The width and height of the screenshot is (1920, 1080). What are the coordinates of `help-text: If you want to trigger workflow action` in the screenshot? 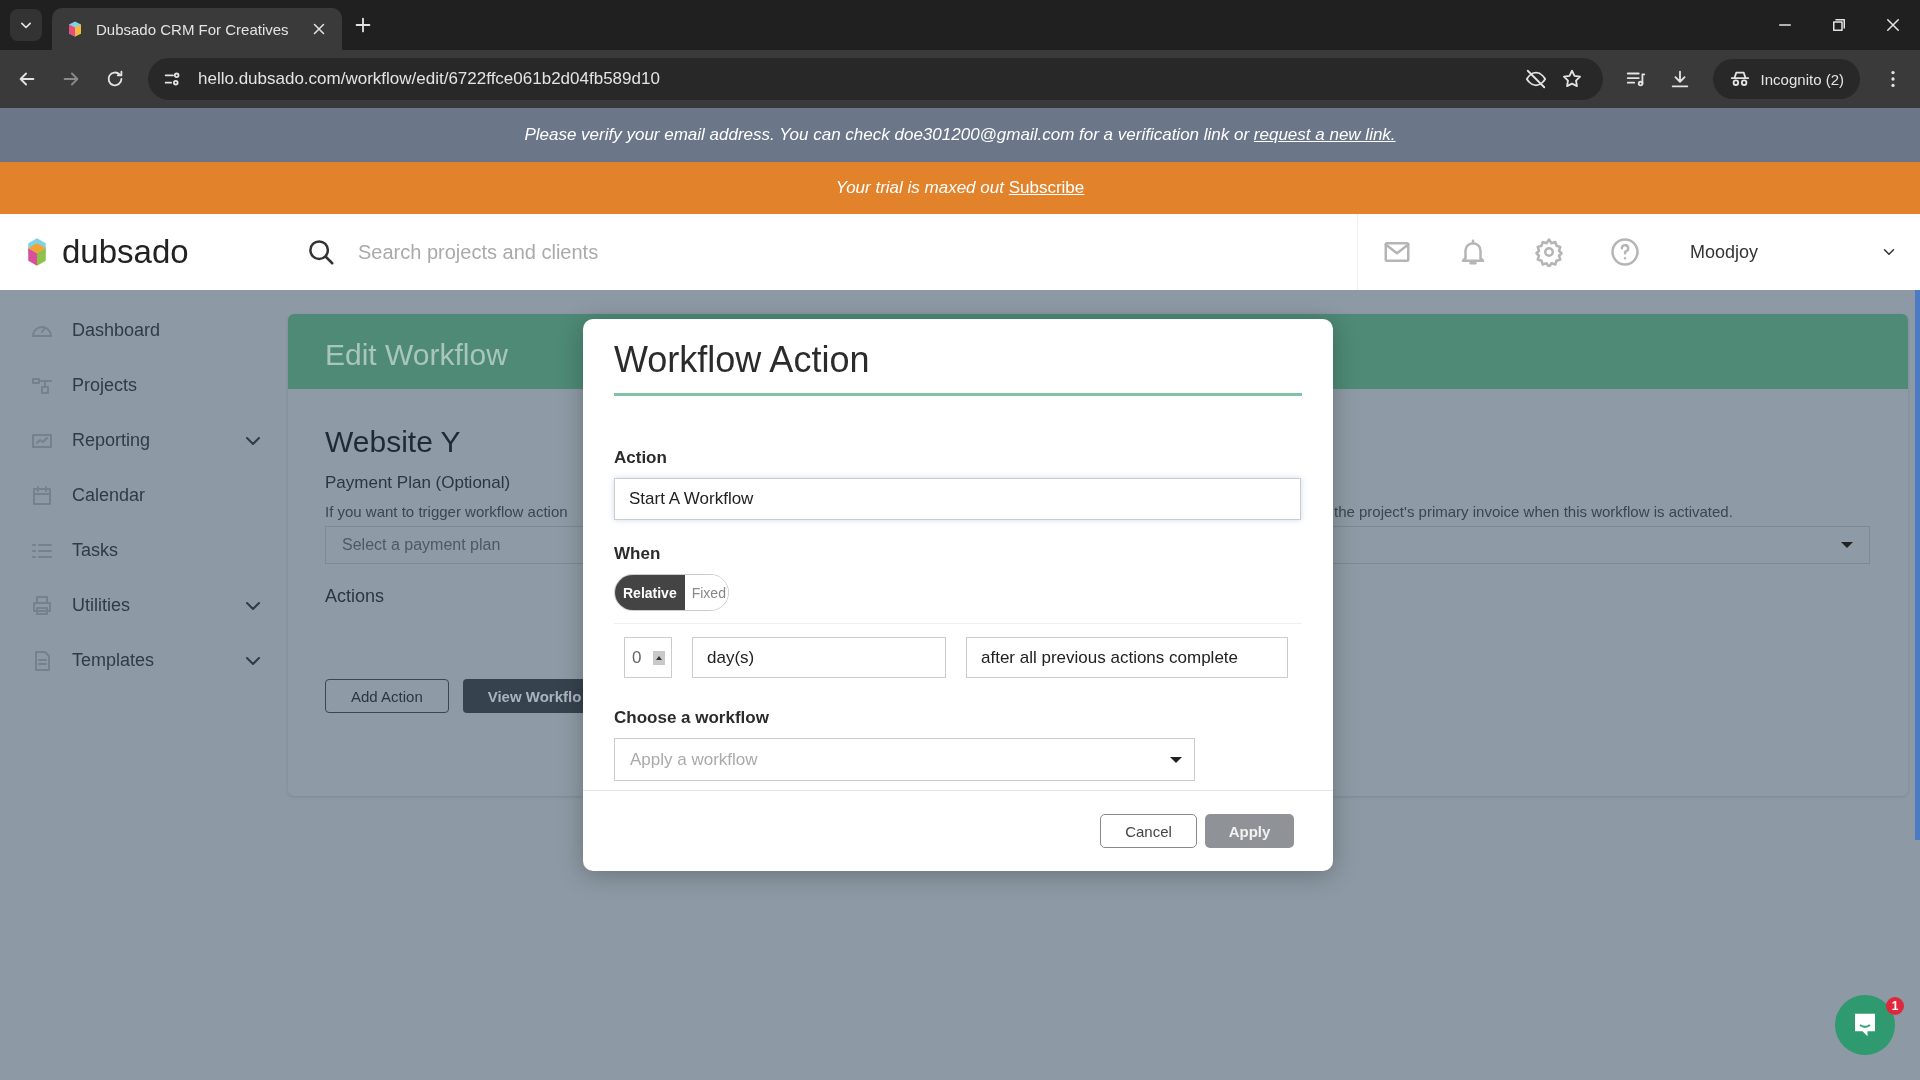 It's located at (447, 511).